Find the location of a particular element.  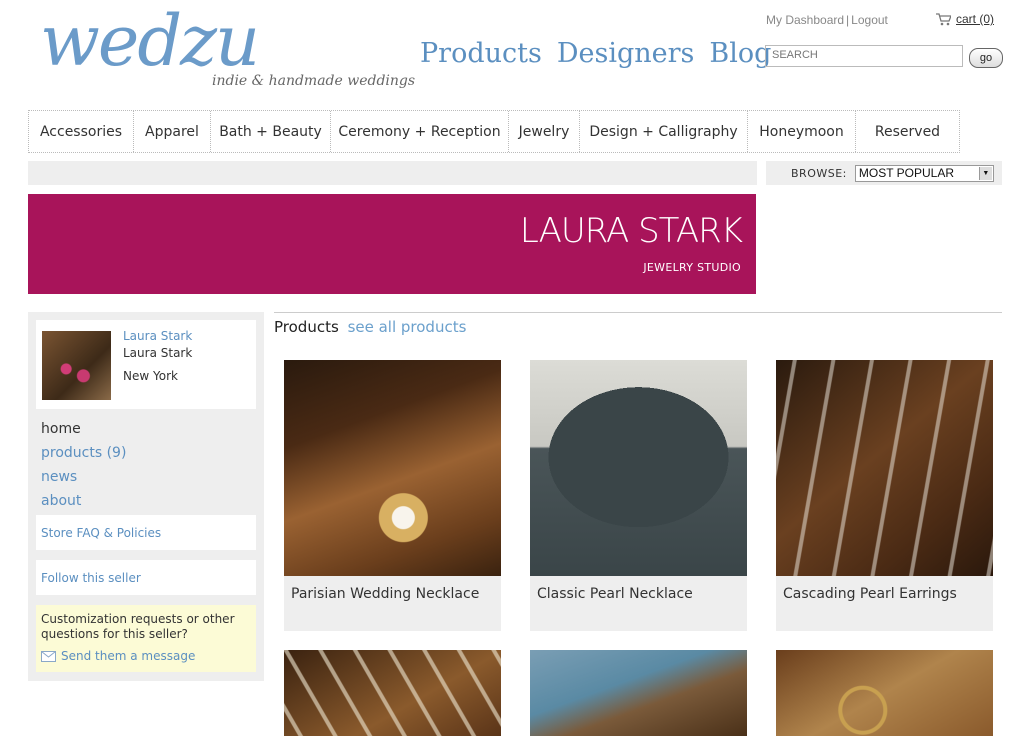

wedzu-logo: wedzu is located at coordinates (150, 41).